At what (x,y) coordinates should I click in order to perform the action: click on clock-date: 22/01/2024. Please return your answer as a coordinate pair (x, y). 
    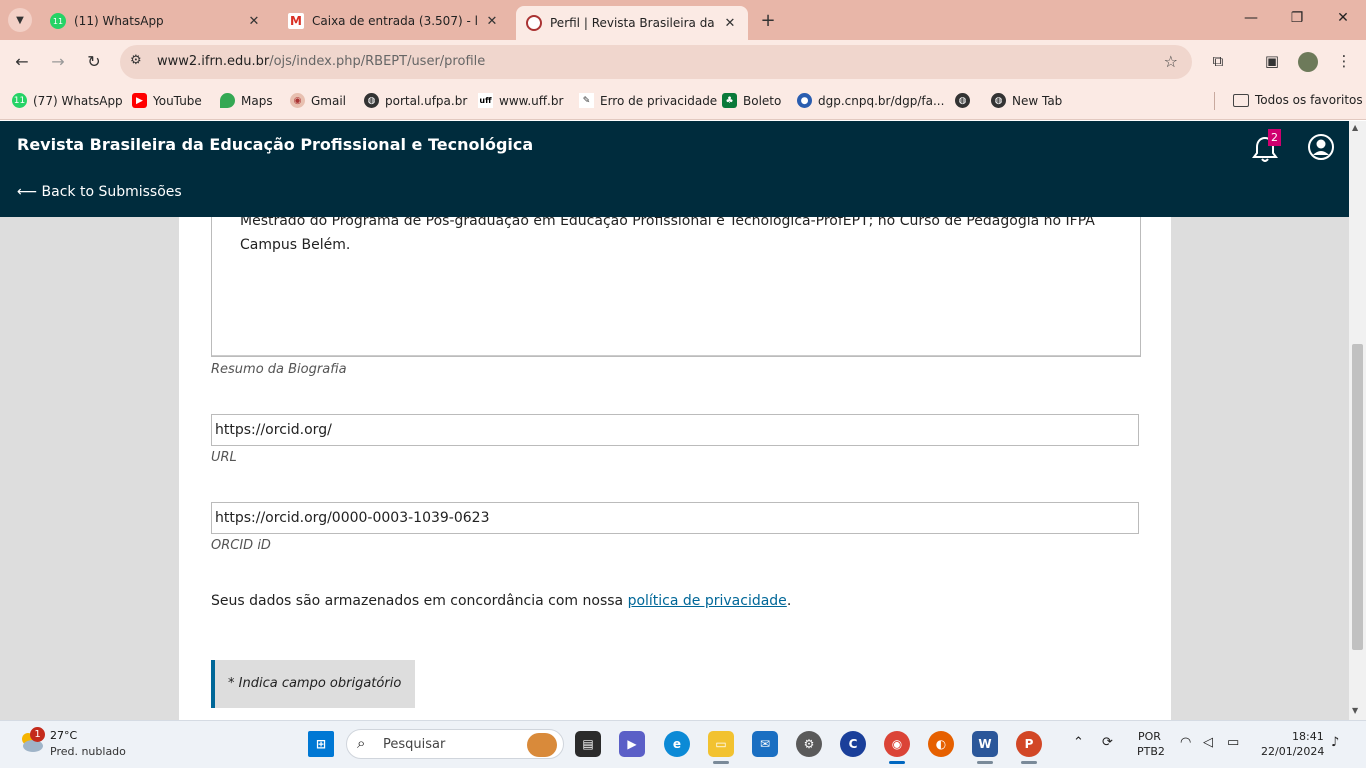
    Looking at the image, I should click on (1292, 751).